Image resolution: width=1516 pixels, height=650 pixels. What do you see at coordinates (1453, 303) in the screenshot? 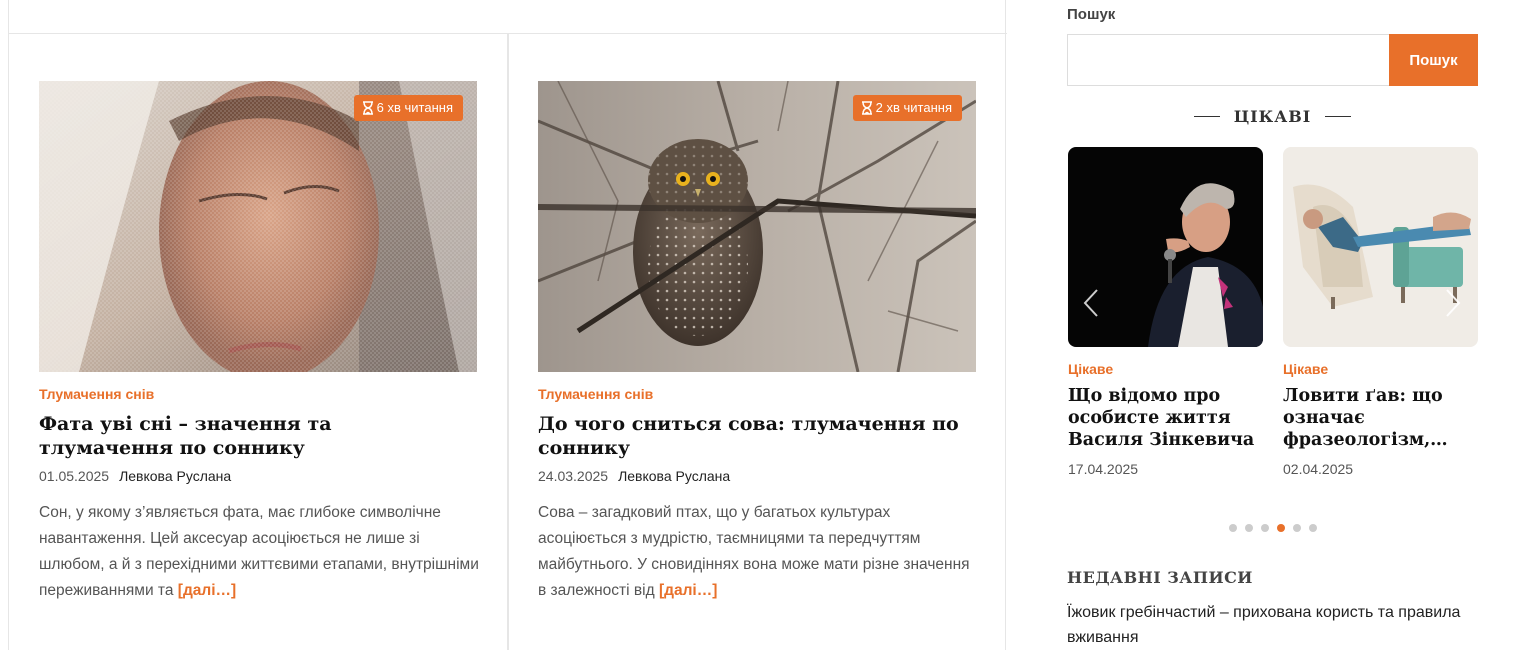
I see `chevron-right-icon` at bounding box center [1453, 303].